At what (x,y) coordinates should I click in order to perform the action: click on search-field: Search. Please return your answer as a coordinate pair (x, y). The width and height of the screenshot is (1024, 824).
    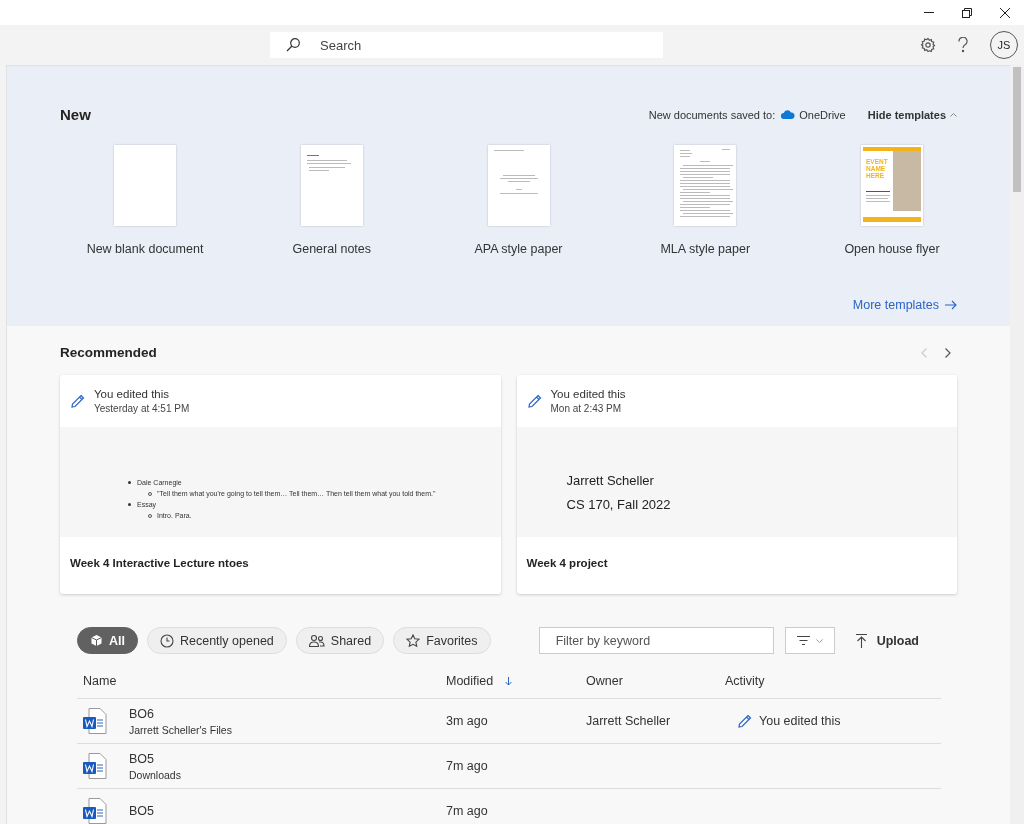
    Looking at the image, I should click on (466, 45).